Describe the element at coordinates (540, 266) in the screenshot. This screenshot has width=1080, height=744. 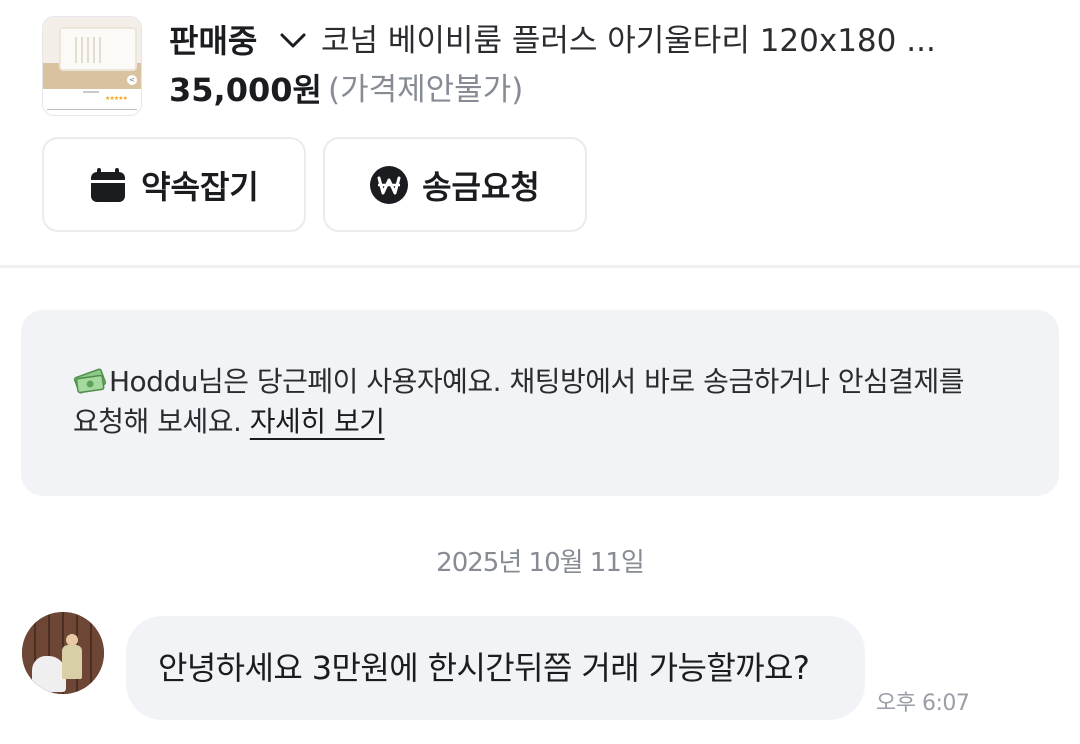
I see `section-divider` at that location.